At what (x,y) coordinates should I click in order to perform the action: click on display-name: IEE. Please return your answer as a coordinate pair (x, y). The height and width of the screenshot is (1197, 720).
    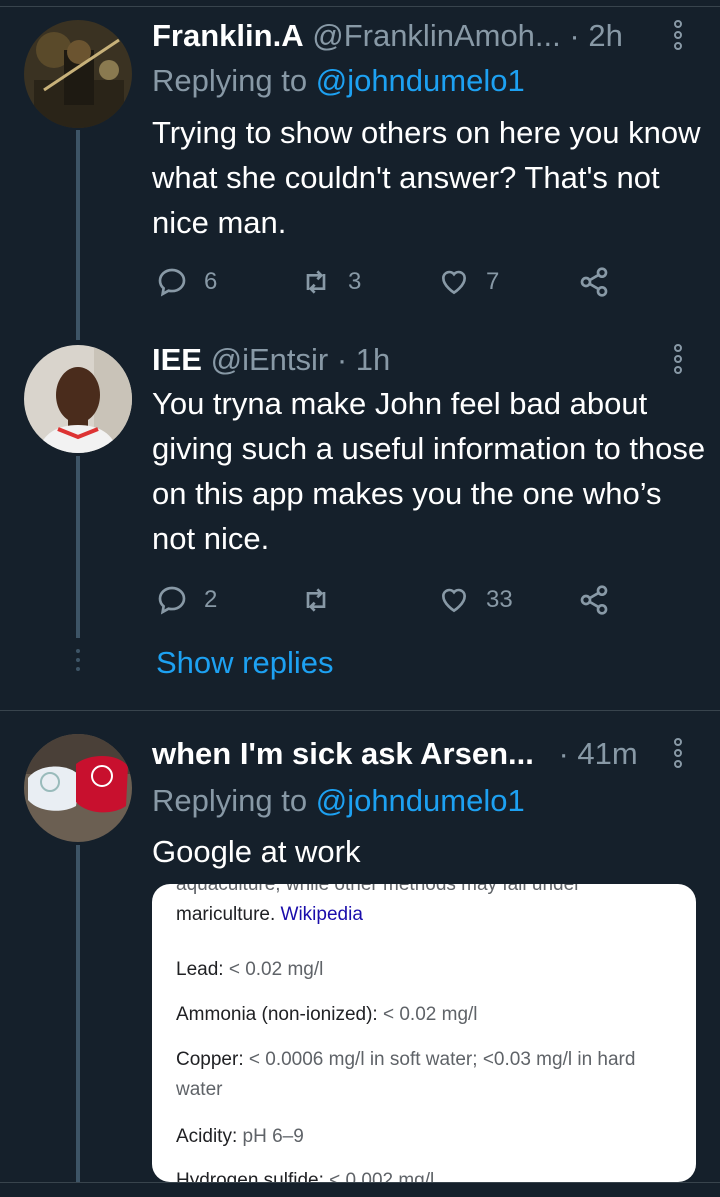
    Looking at the image, I should click on (177, 359).